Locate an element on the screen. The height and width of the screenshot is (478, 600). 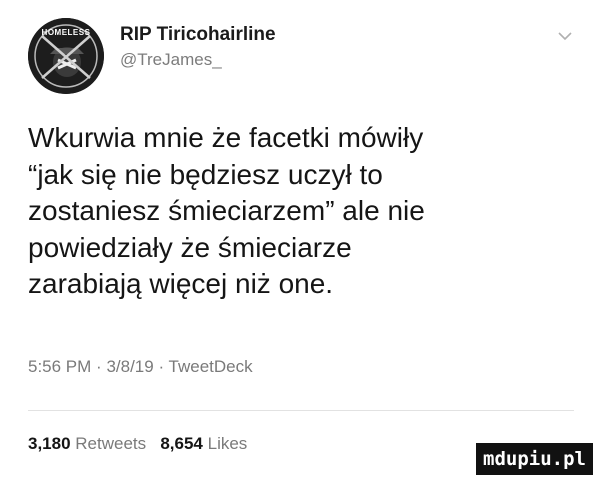
chevron-down-icon is located at coordinates (565, 36).